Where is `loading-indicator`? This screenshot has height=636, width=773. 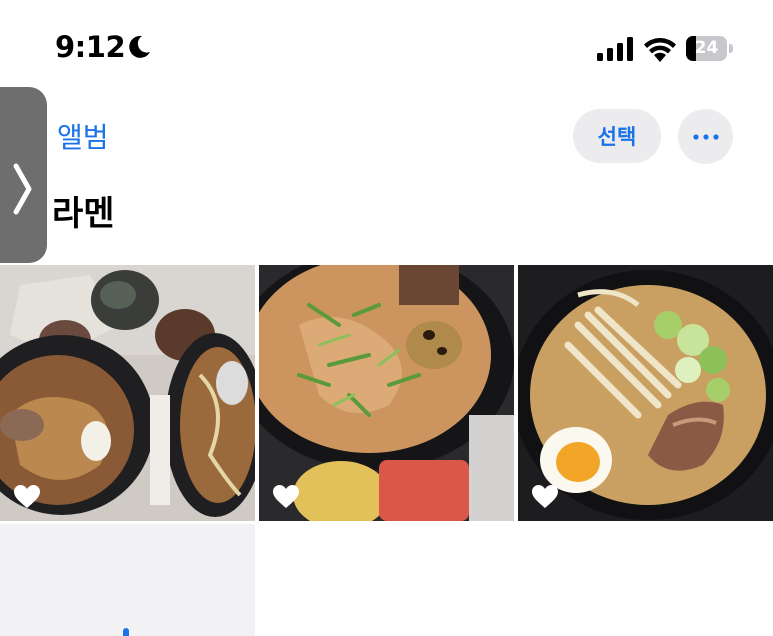 loading-indicator is located at coordinates (126, 632).